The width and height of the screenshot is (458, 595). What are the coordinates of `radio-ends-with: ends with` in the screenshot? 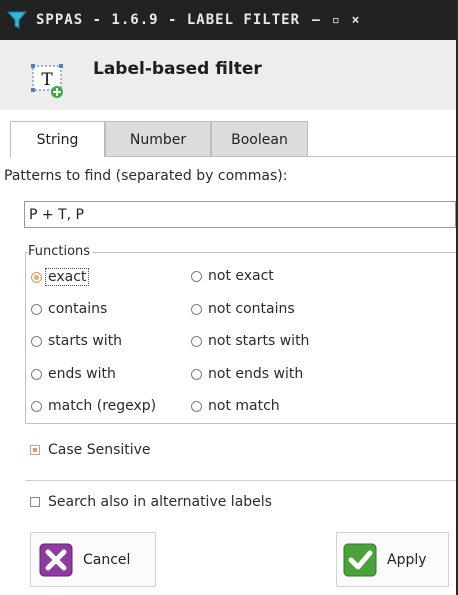 It's located at (73, 374).